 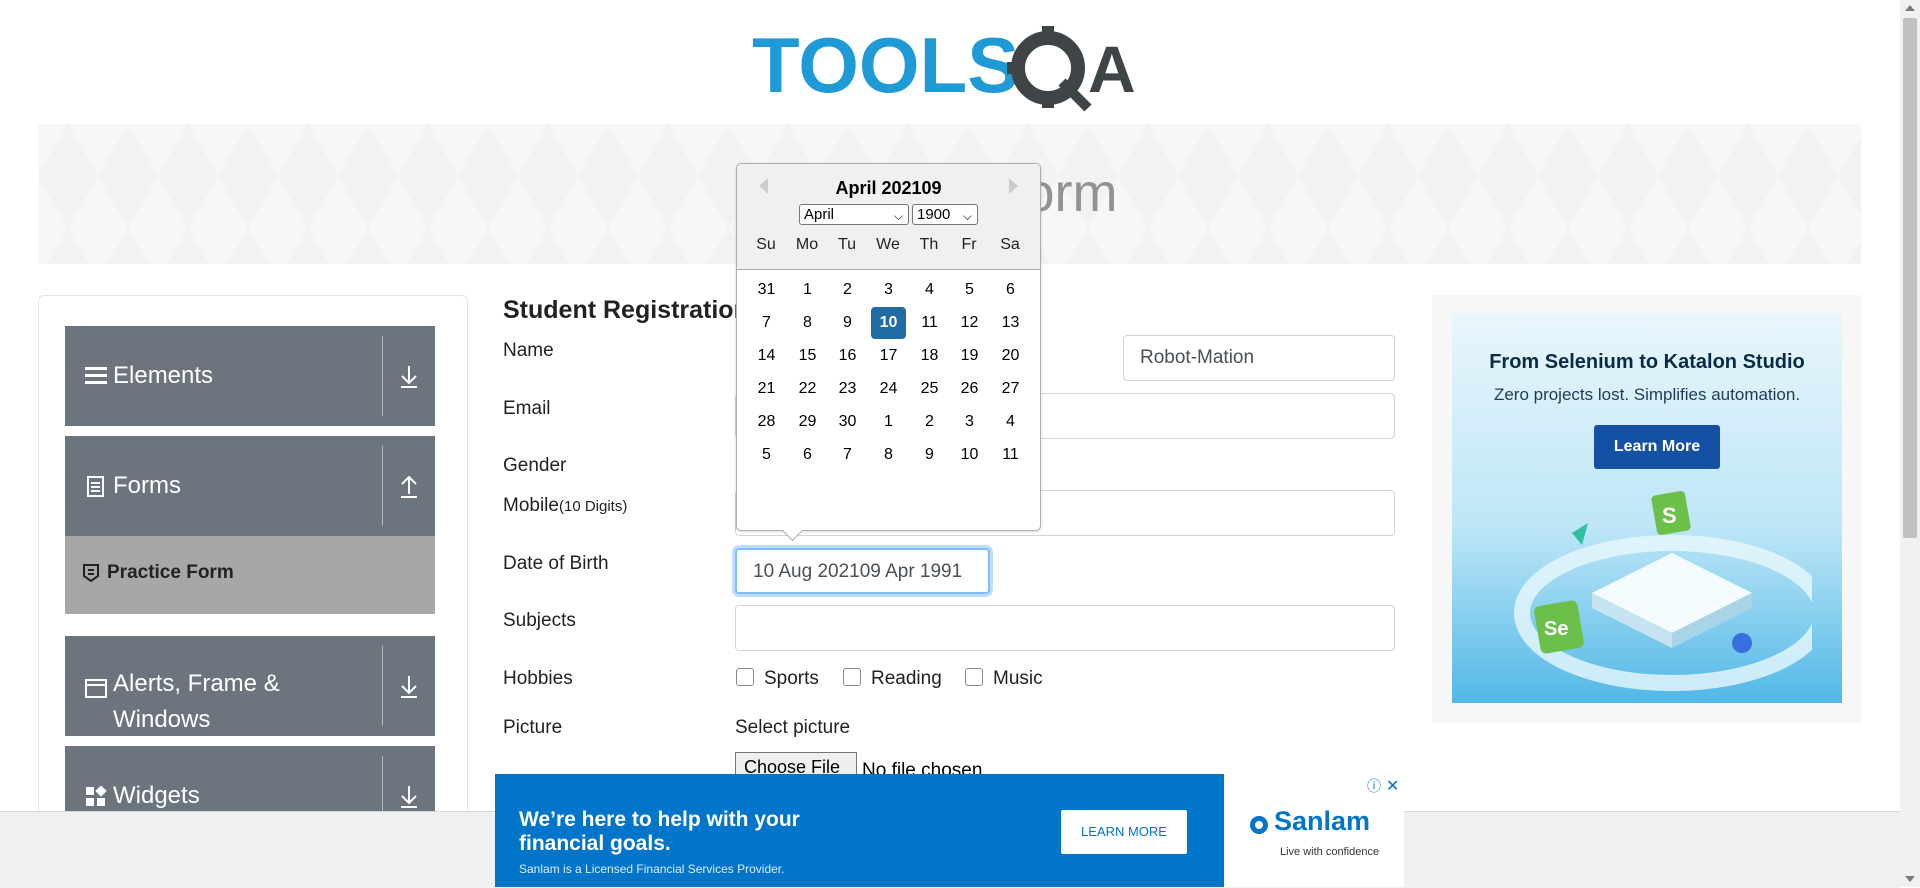 What do you see at coordinates (969, 356) in the screenshot?
I see `calendar-day: 19` at bounding box center [969, 356].